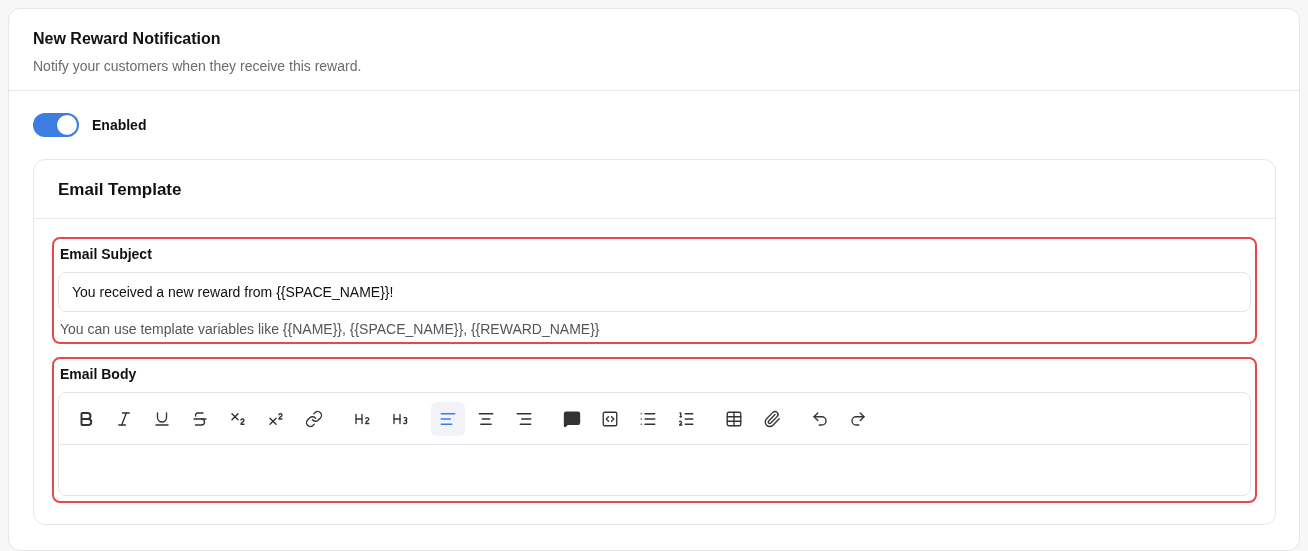  Describe the element at coordinates (654, 189) in the screenshot. I see `template-title: Email Template` at that location.